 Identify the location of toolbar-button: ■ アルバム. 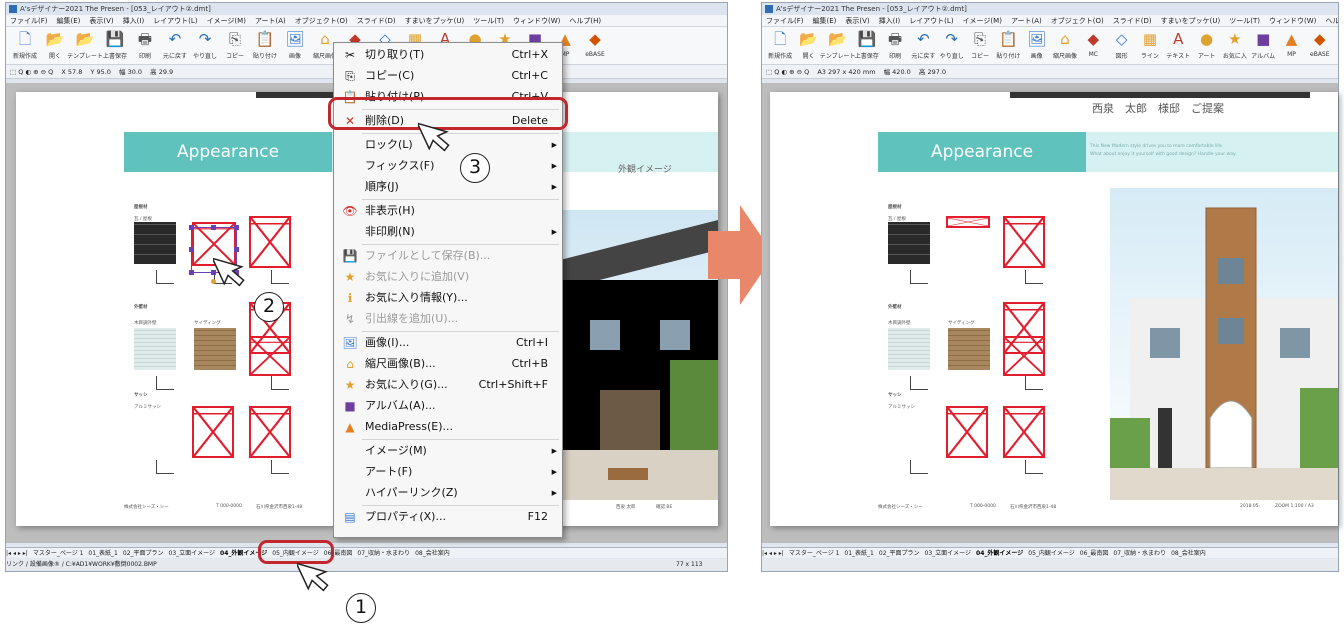
(1263, 45).